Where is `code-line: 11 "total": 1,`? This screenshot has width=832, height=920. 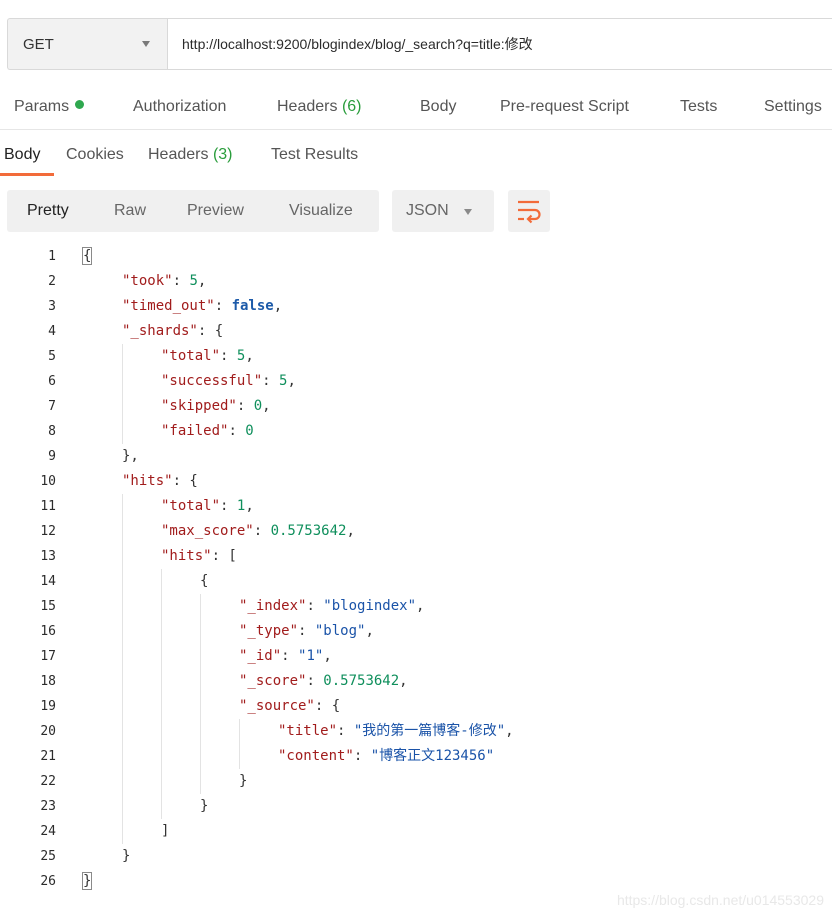
code-line: 11 "total": 1, is located at coordinates (416, 506).